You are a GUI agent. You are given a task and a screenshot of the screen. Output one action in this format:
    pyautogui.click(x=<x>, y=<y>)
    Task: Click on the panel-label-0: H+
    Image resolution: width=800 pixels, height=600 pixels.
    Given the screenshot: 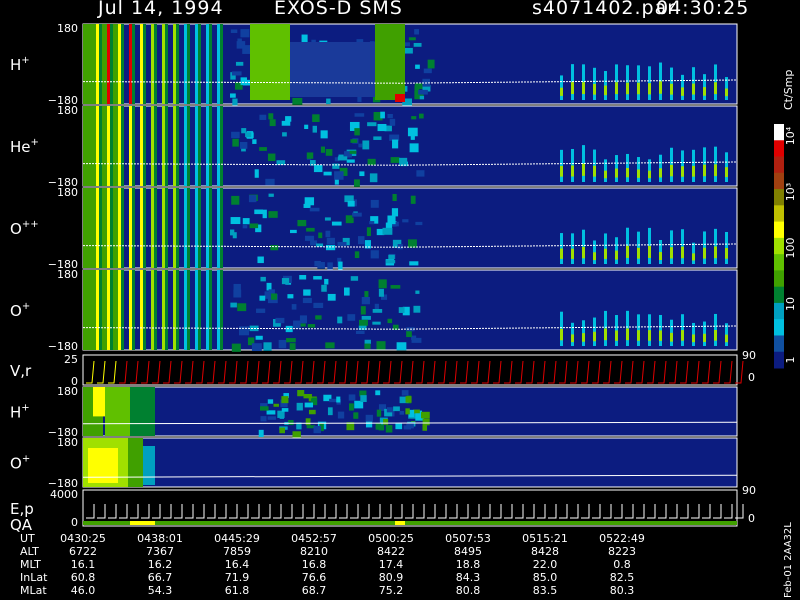 What is the action you would take?
    pyautogui.click(x=20, y=64)
    